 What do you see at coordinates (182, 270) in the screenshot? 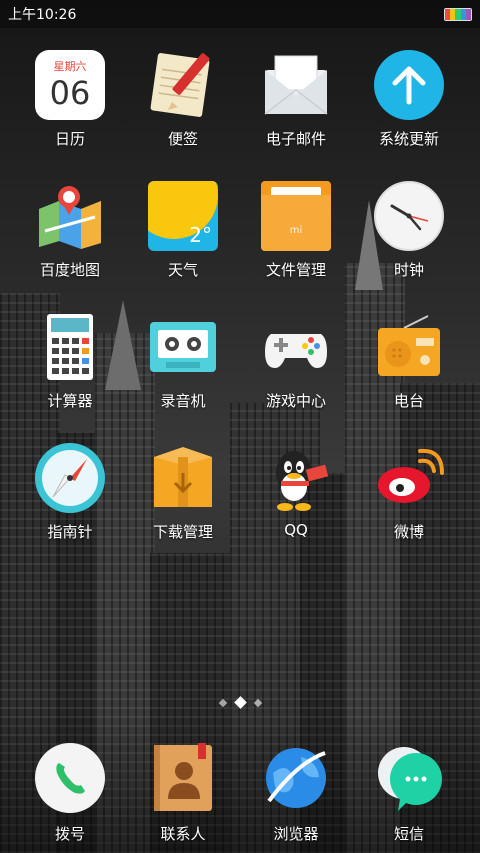
I see `app-label: 天气` at bounding box center [182, 270].